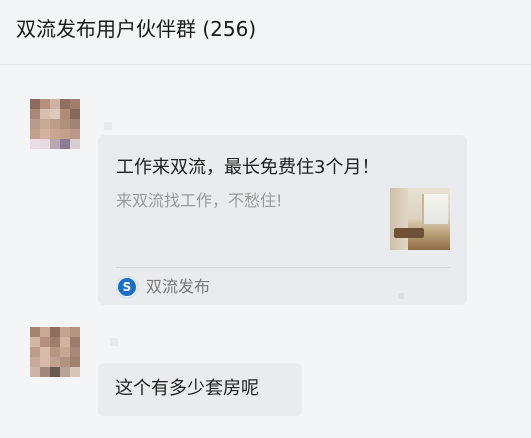 This screenshot has height=438, width=531. Describe the element at coordinates (187, 388) in the screenshot. I see `message-text: 这个有多少套房呢` at that location.